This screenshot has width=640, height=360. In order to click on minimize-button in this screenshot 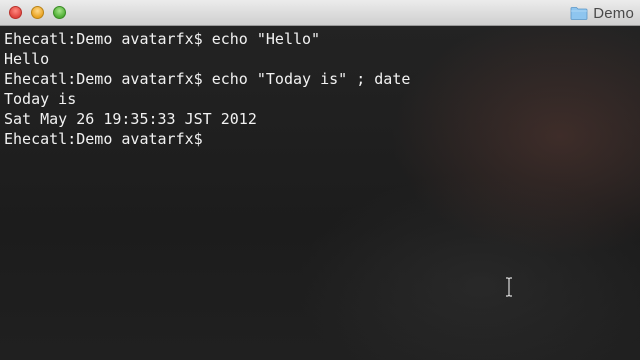, I will do `click(37, 12)`.